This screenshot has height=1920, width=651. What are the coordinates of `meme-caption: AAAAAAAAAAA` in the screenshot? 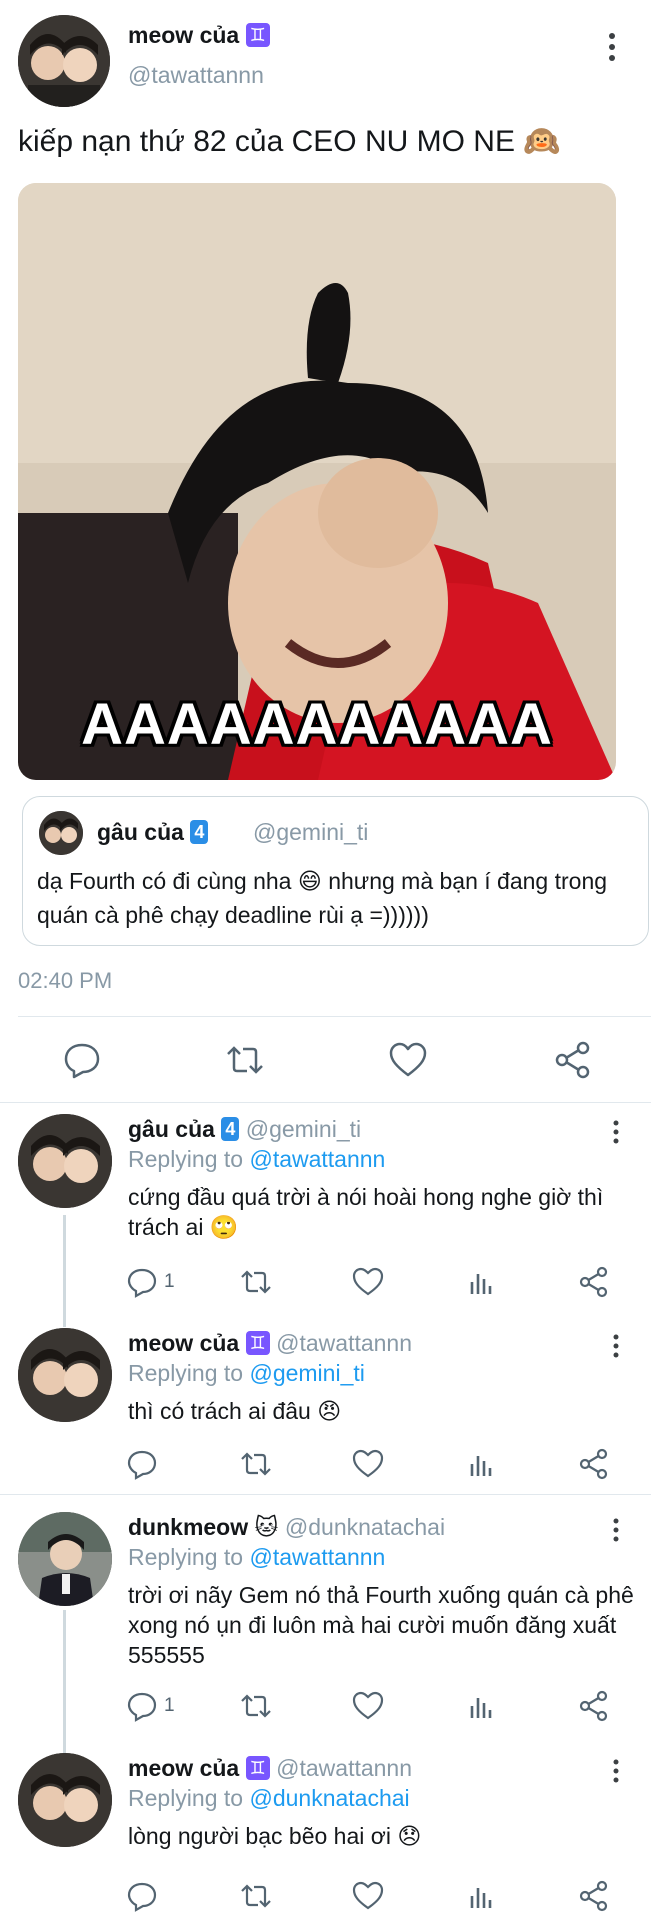 It's located at (317, 724).